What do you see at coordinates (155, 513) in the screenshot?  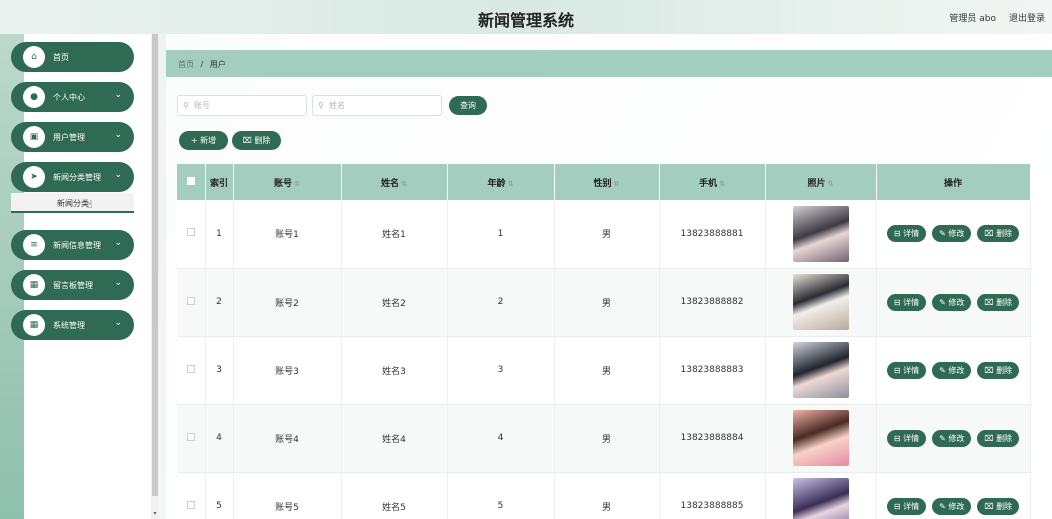 I see `scroll-down-icon: ▾` at bounding box center [155, 513].